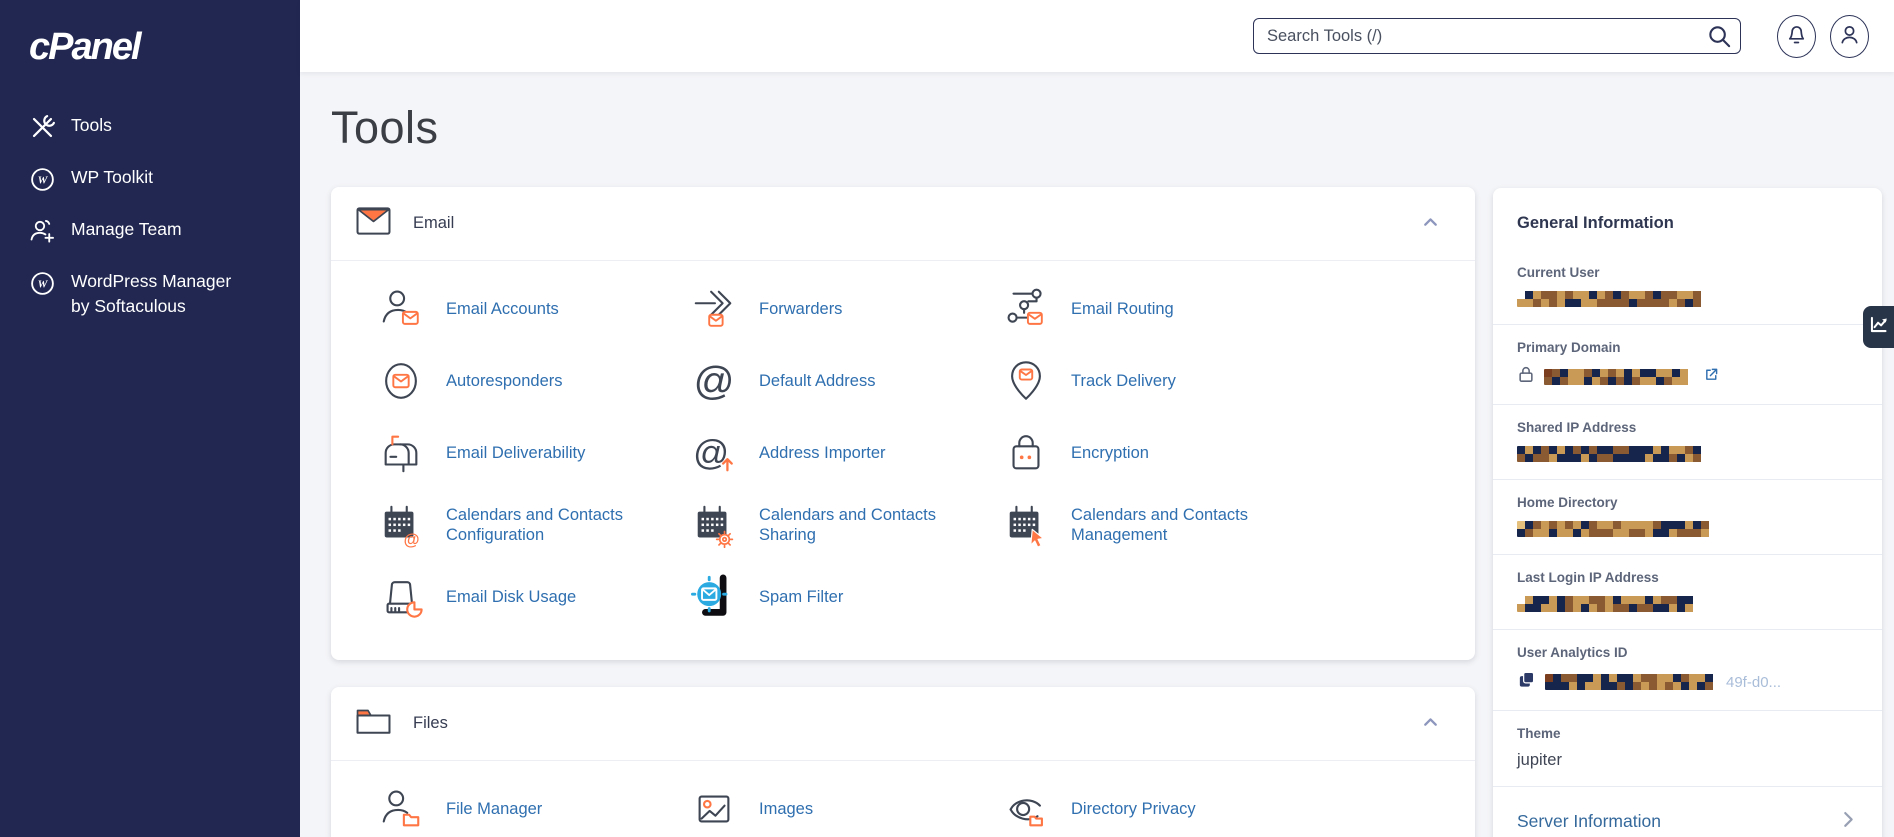 The height and width of the screenshot is (837, 1894). Describe the element at coordinates (1133, 808) in the screenshot. I see `tool-label: Directory Privacy` at that location.